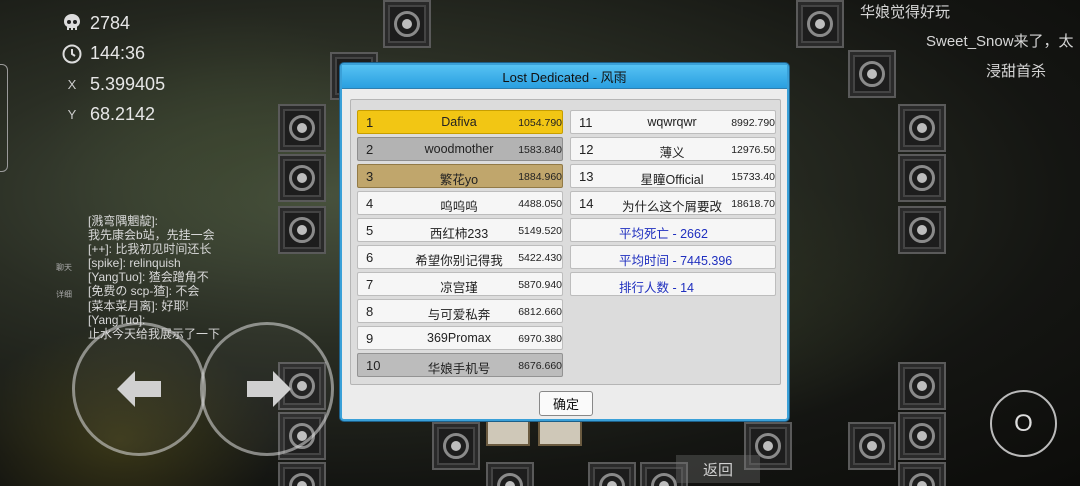 This screenshot has height=486, width=1080. Describe the element at coordinates (1000, 41) in the screenshot. I see `server-message: Sweet_Snow来了，太` at that location.